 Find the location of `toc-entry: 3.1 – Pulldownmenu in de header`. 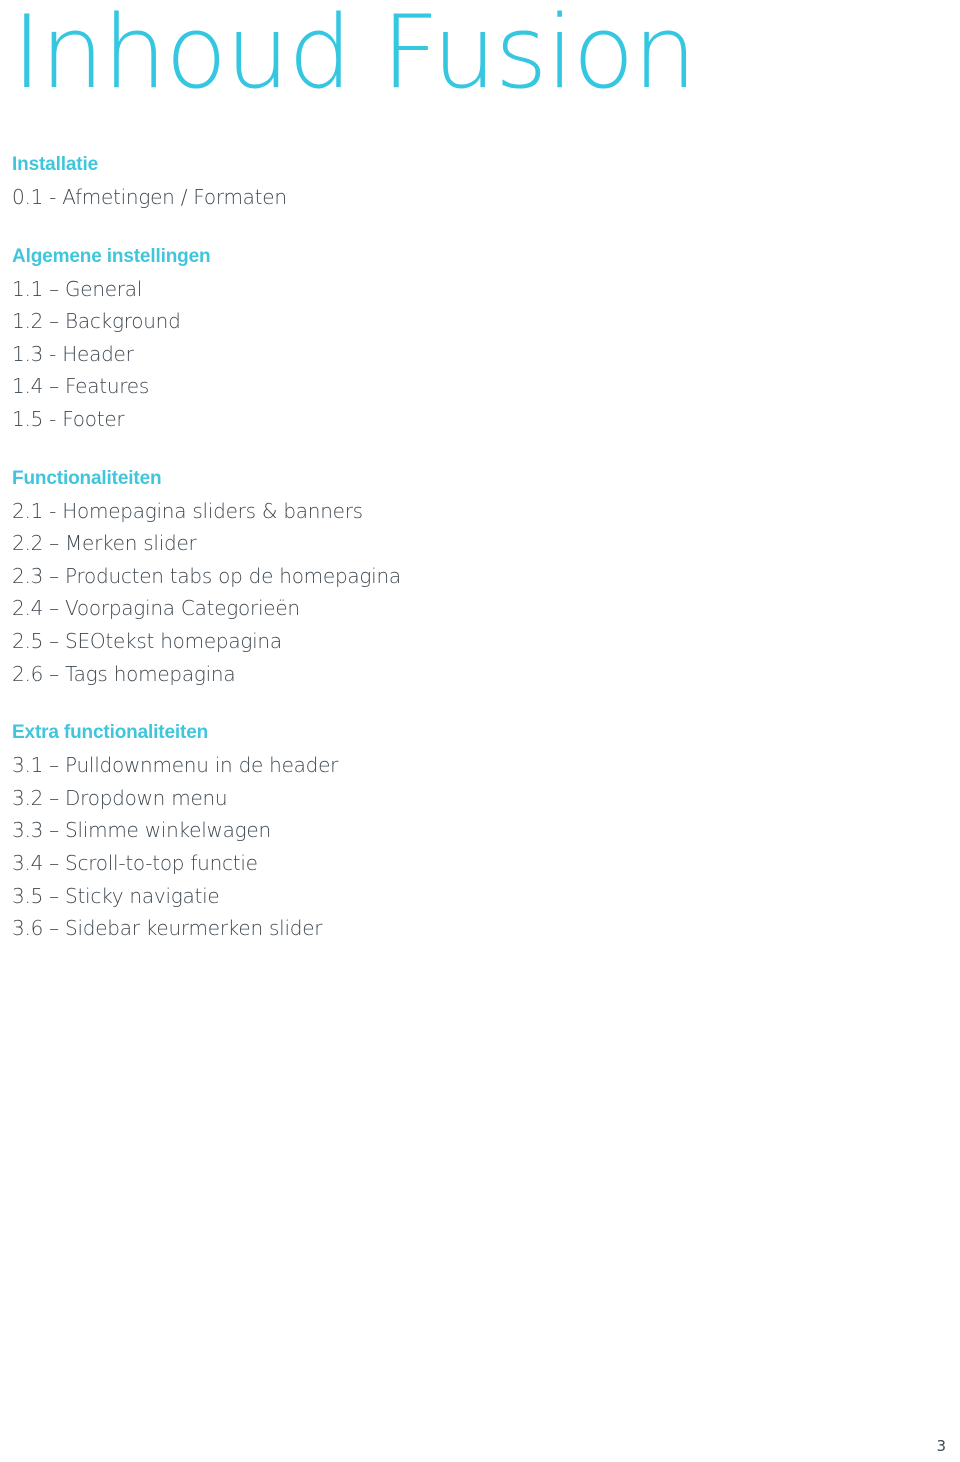

toc-entry: 3.1 – Pulldownmenu in de header is located at coordinates (486, 765).